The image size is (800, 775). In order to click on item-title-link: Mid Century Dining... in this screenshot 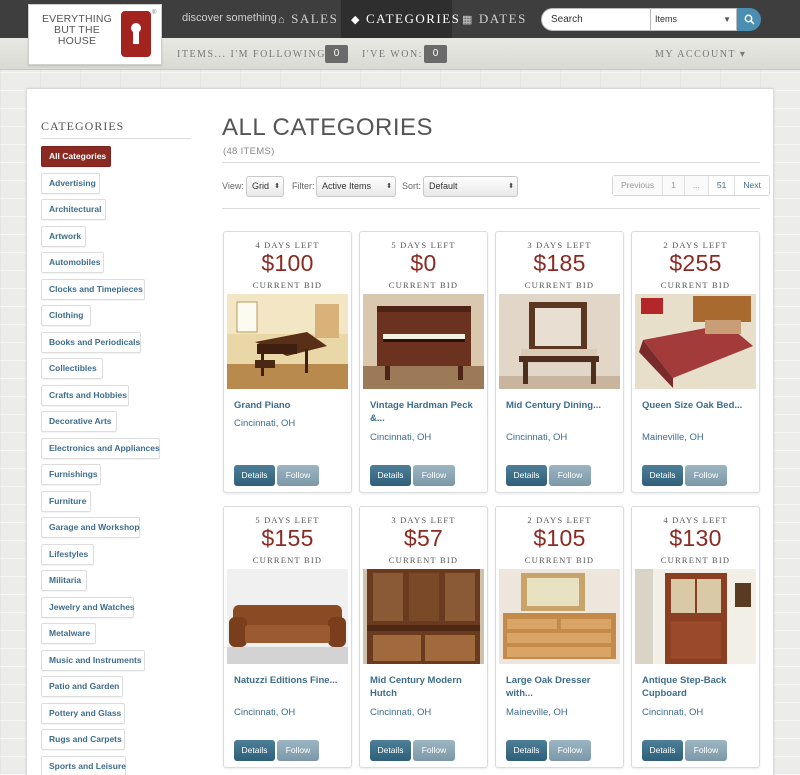, I will do `click(562, 405)`.